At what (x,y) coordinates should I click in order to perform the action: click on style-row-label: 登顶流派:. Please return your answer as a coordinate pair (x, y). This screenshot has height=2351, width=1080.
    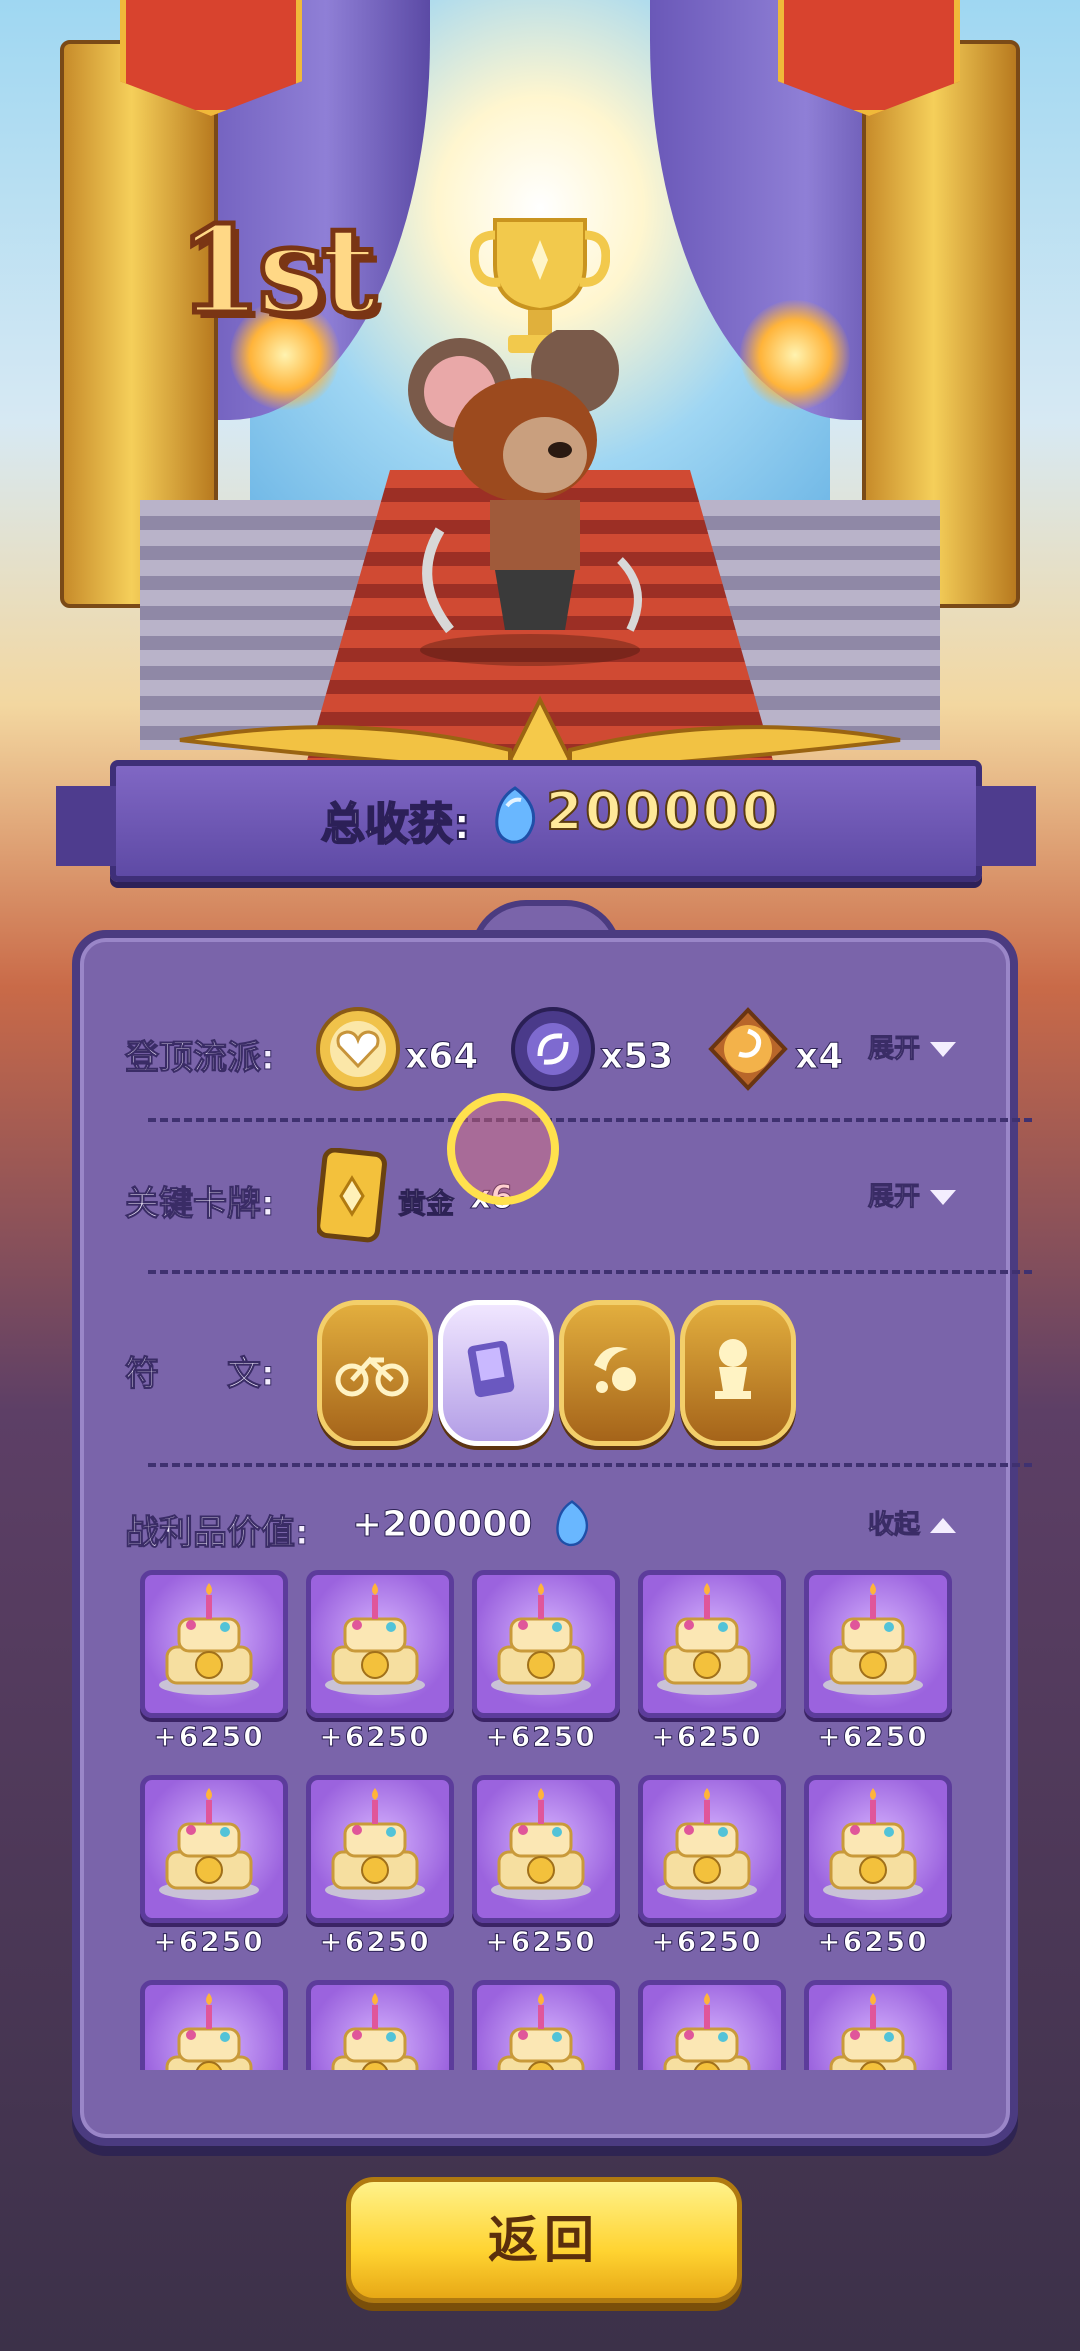
    Looking at the image, I should click on (200, 1058).